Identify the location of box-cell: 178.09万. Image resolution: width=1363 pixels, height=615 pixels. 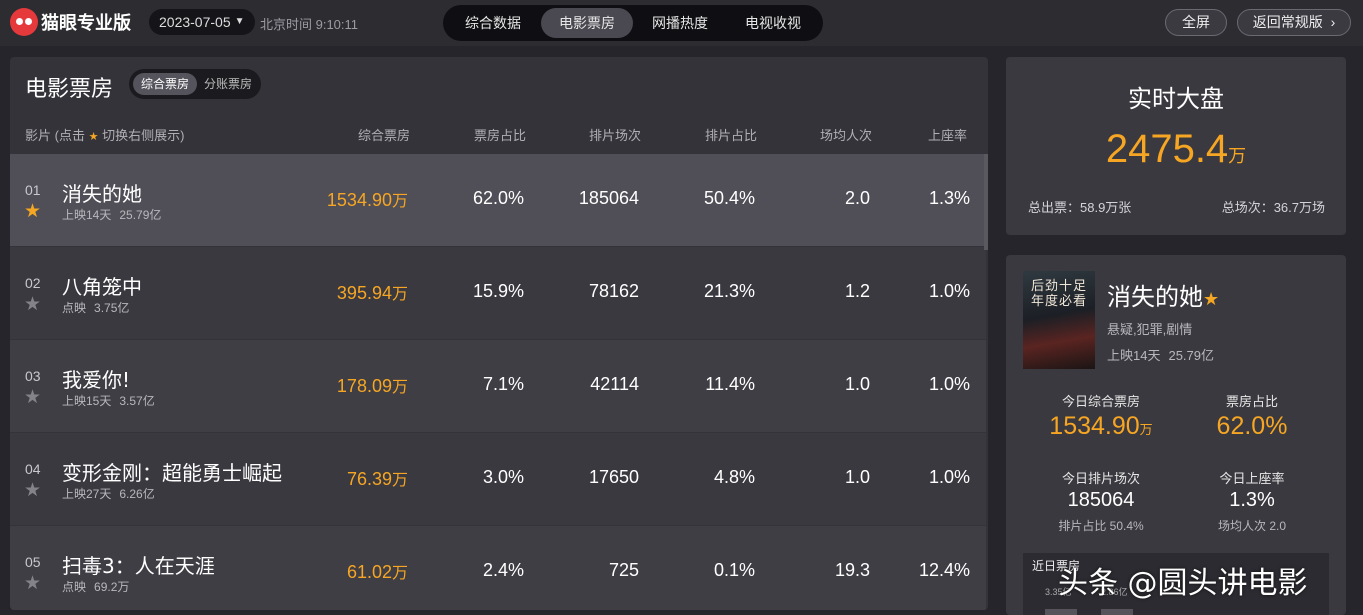
(372, 386).